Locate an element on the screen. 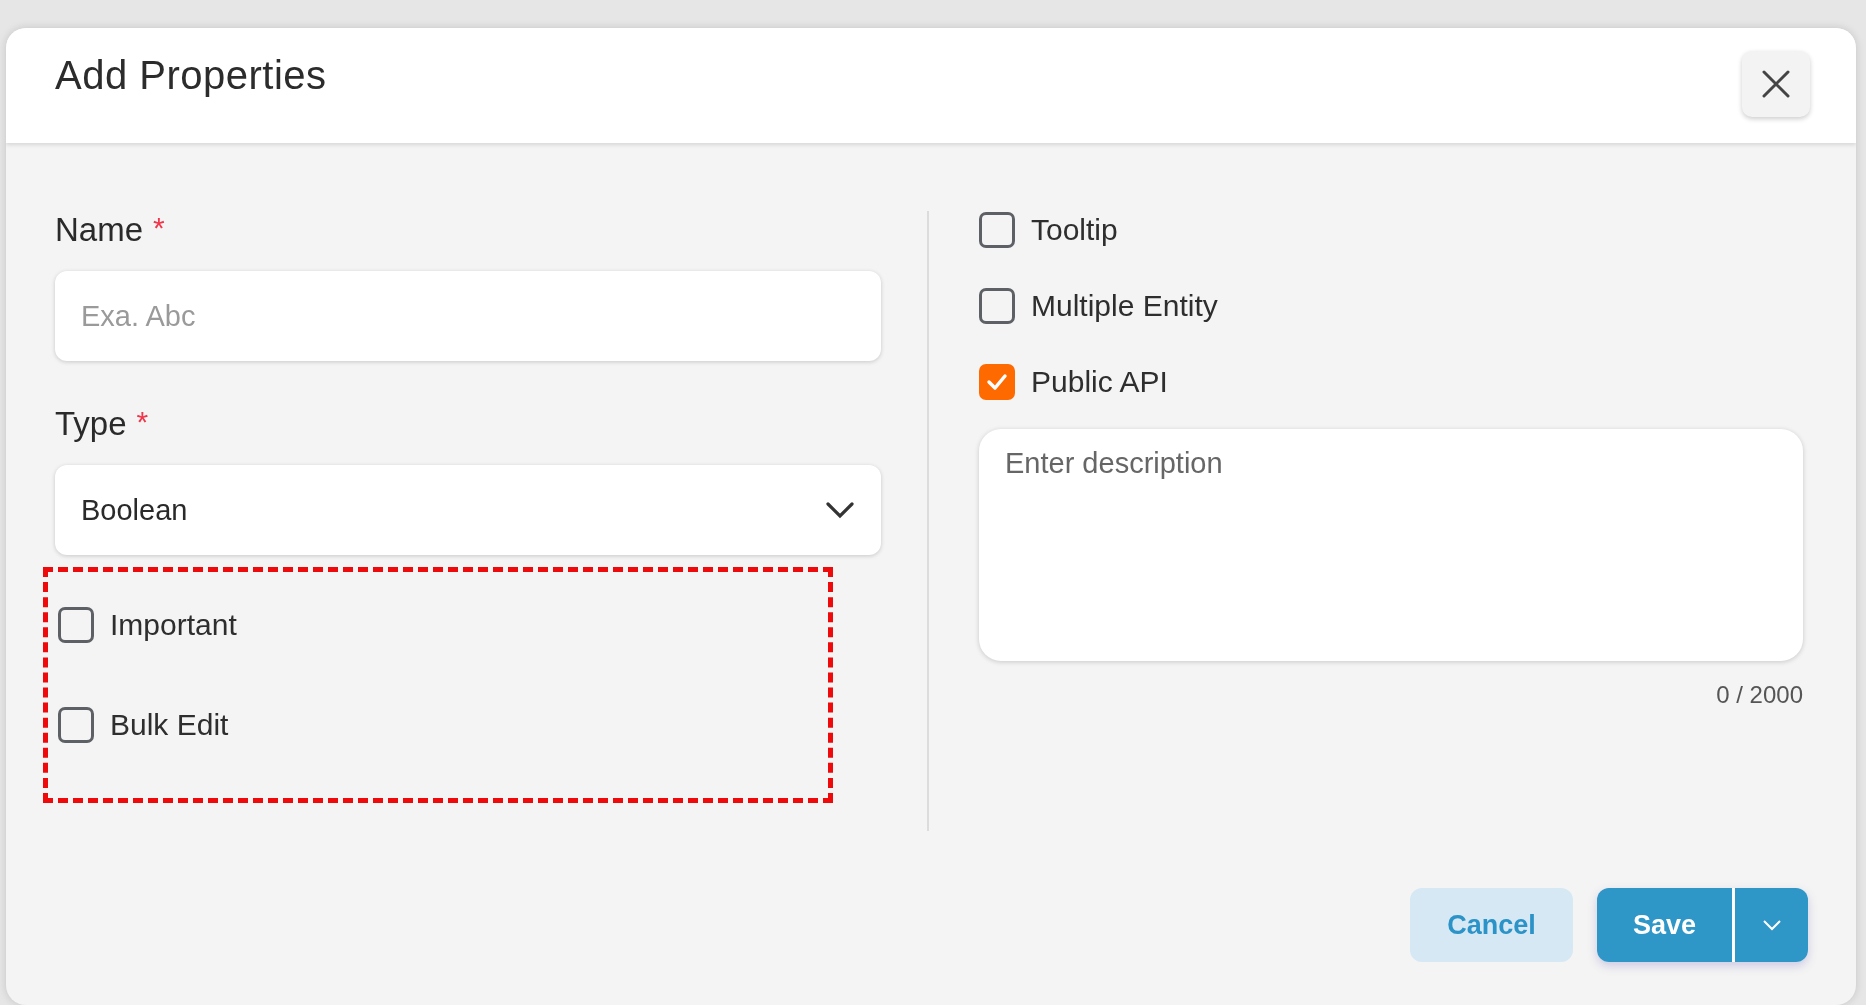 The height and width of the screenshot is (1005, 1866). dialog-title: Add Properties is located at coordinates (191, 75).